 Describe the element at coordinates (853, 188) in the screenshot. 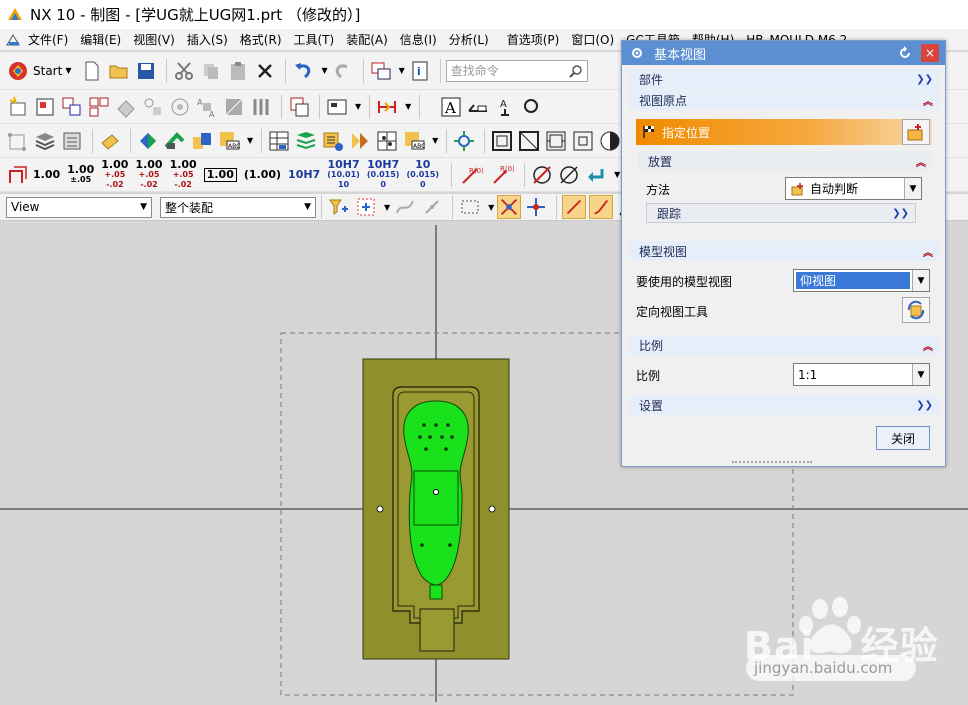

I see `method-select: 自动判断 ▼` at that location.